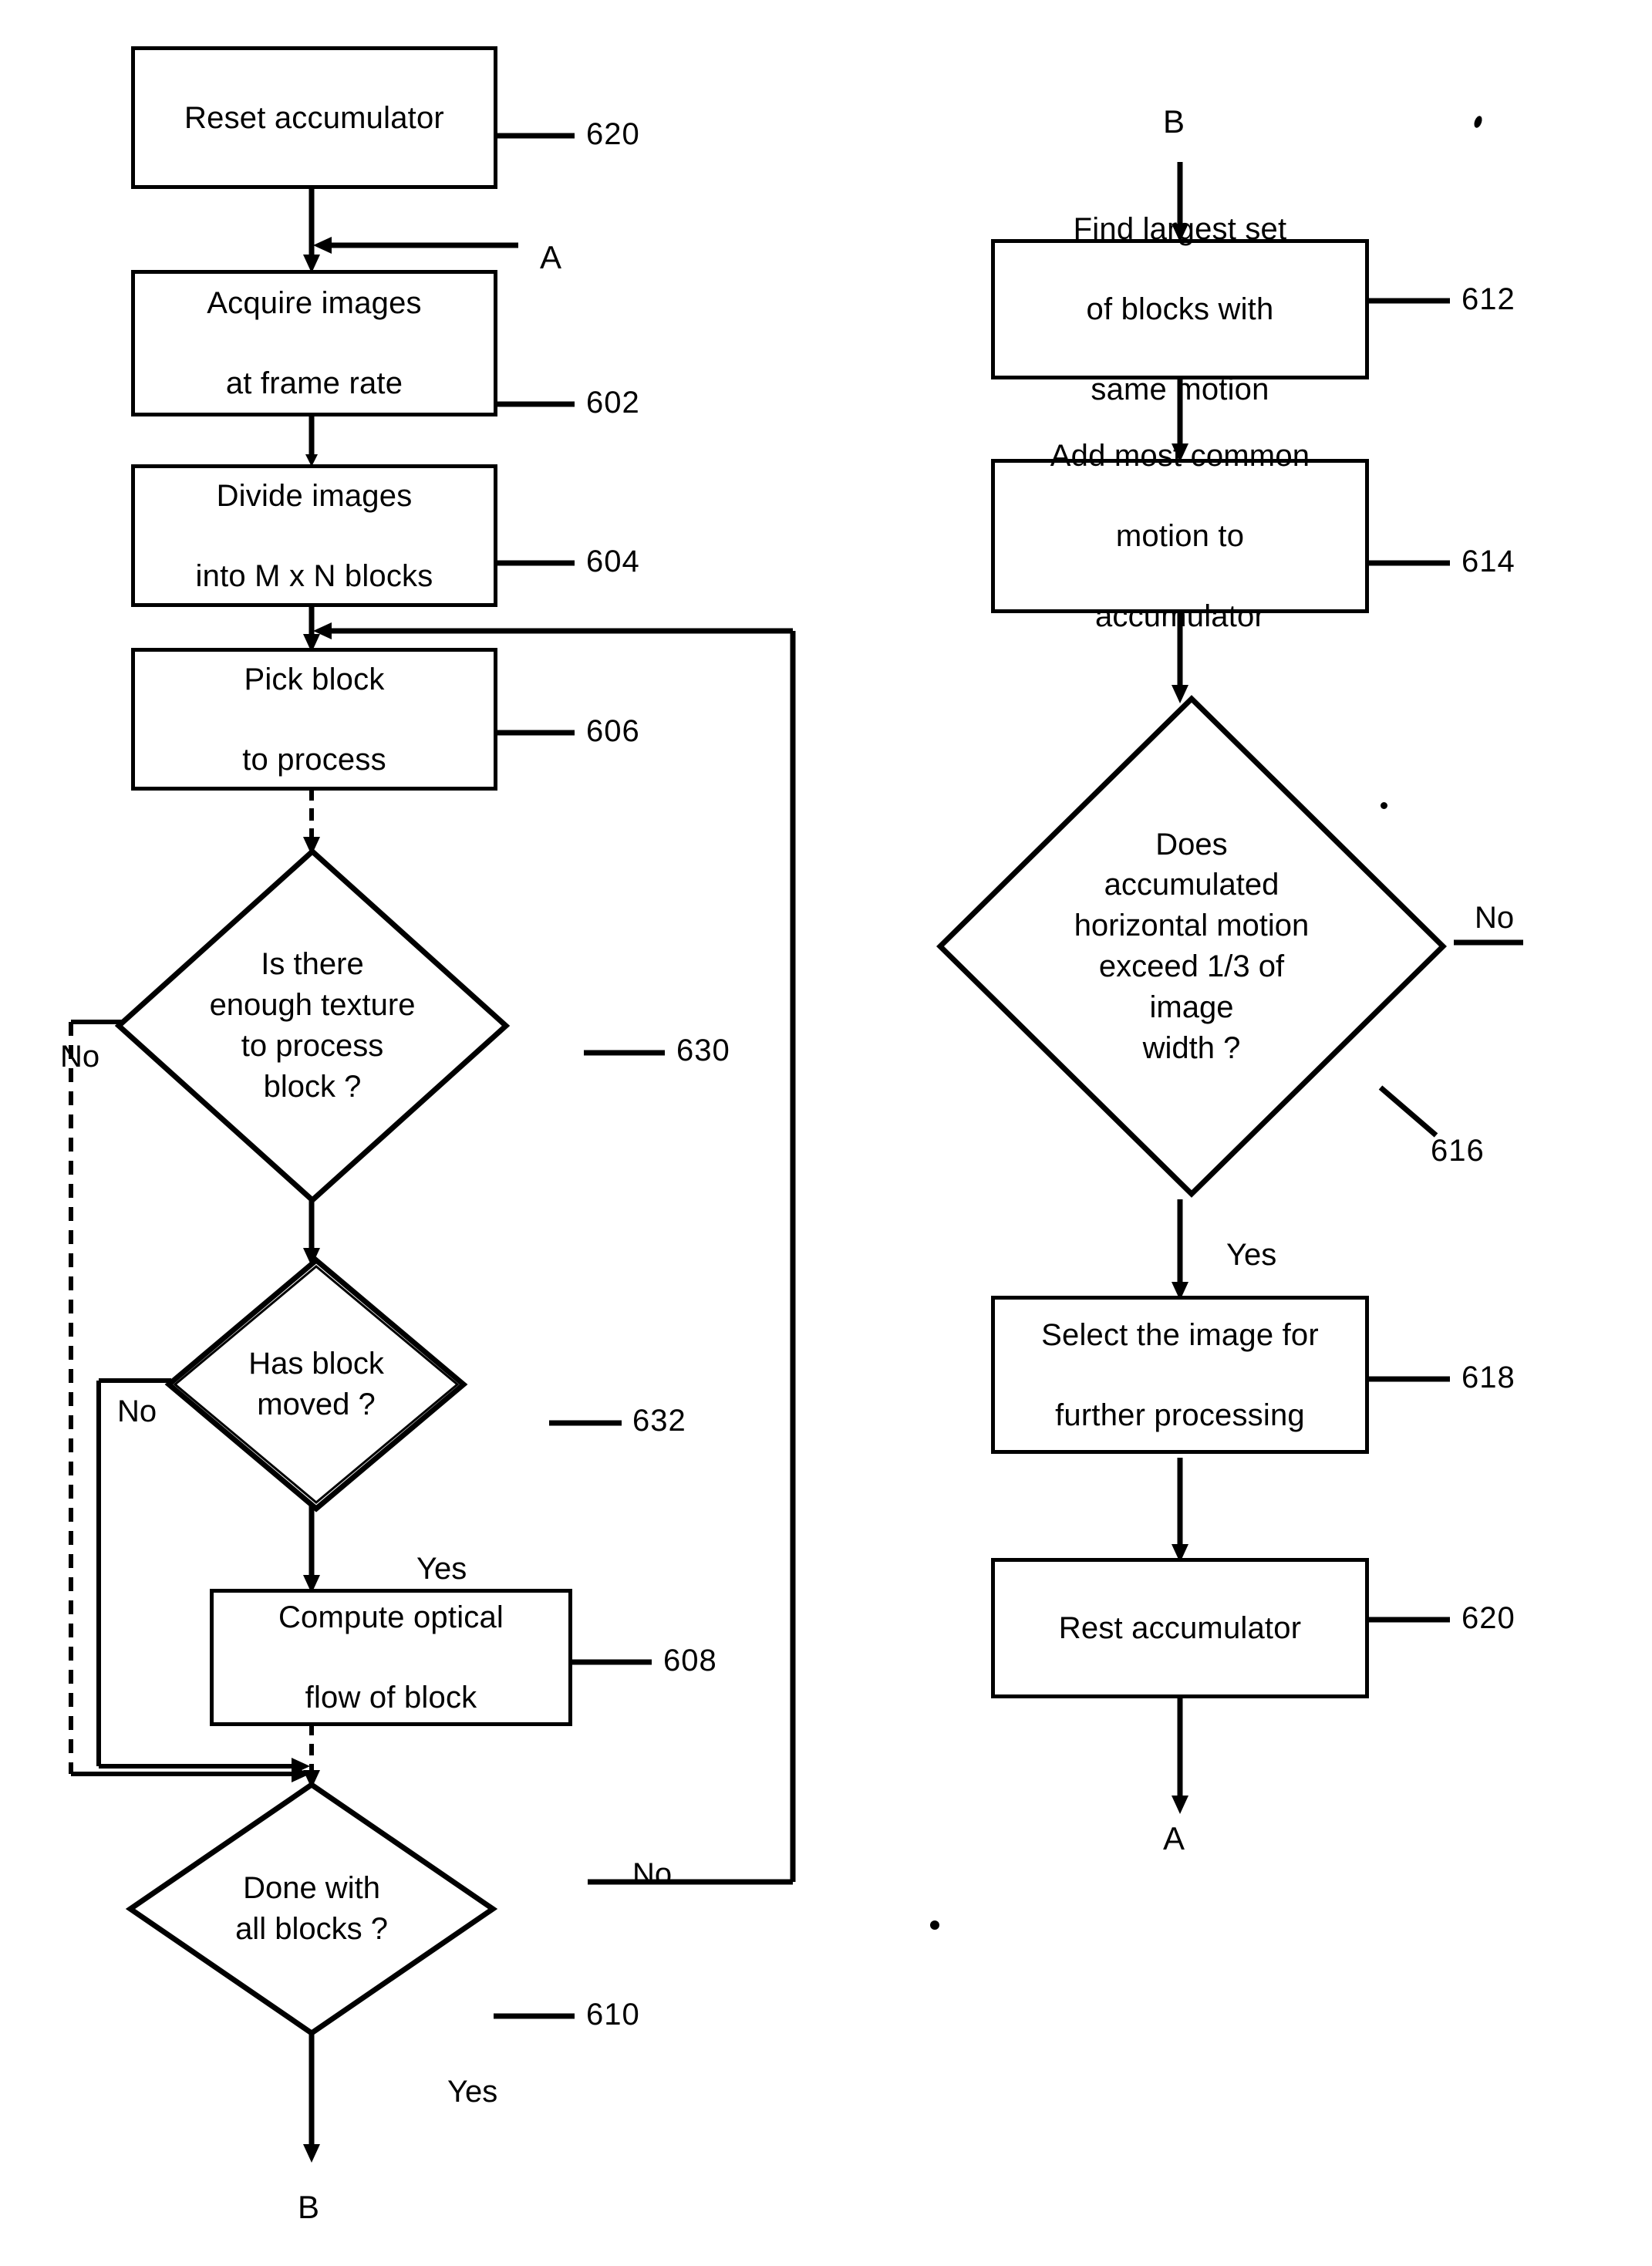 The width and height of the screenshot is (1652, 2266). I want to click on decision-label: Done with all blocks ?, so click(312, 1908).